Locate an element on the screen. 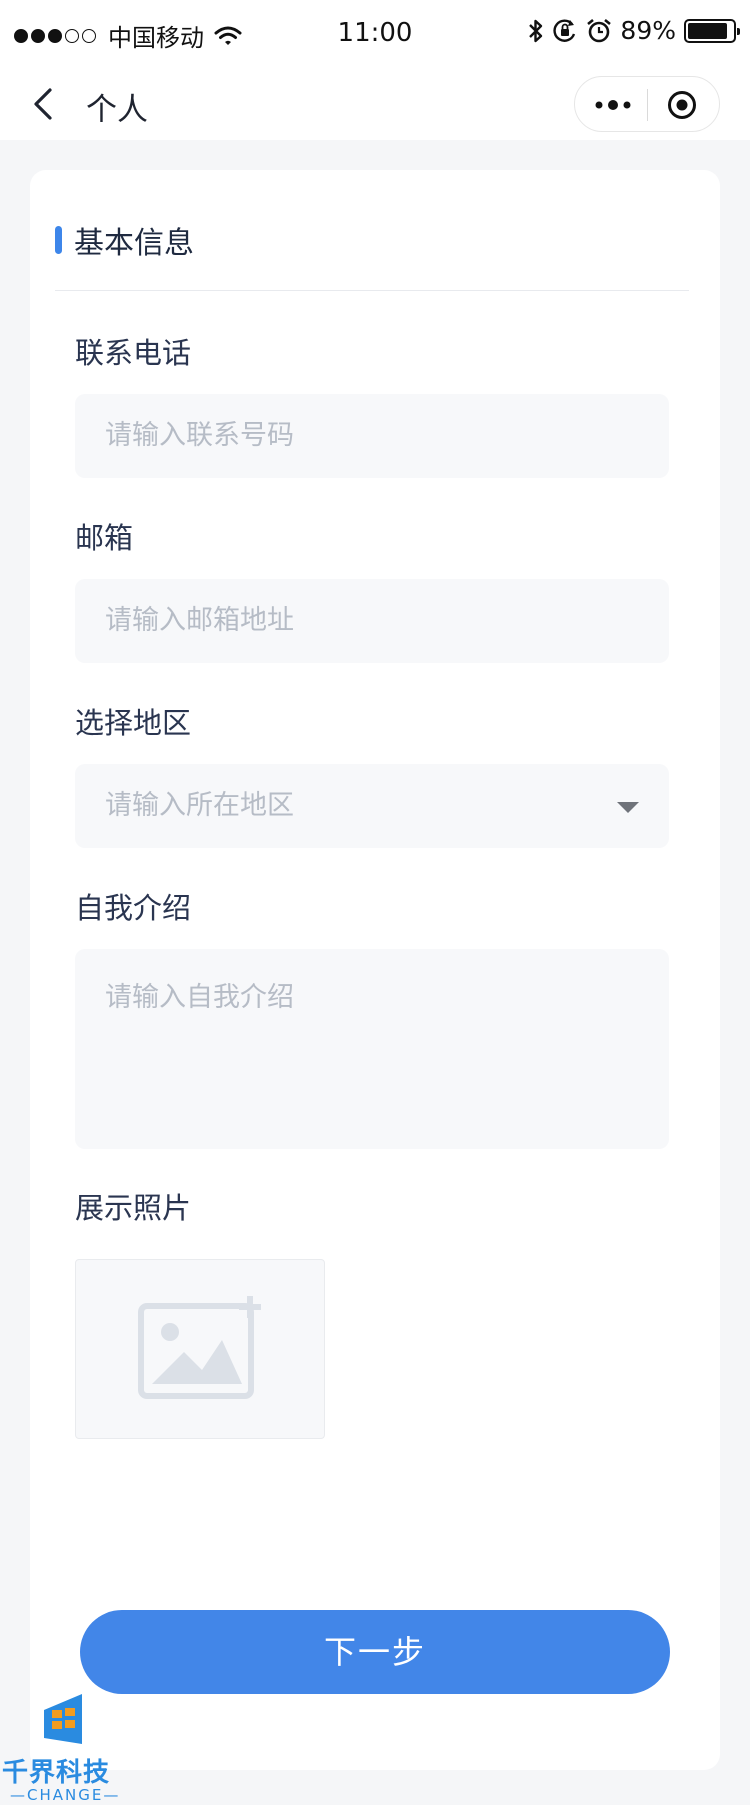  rotation-lock-icon is located at coordinates (564, 30).